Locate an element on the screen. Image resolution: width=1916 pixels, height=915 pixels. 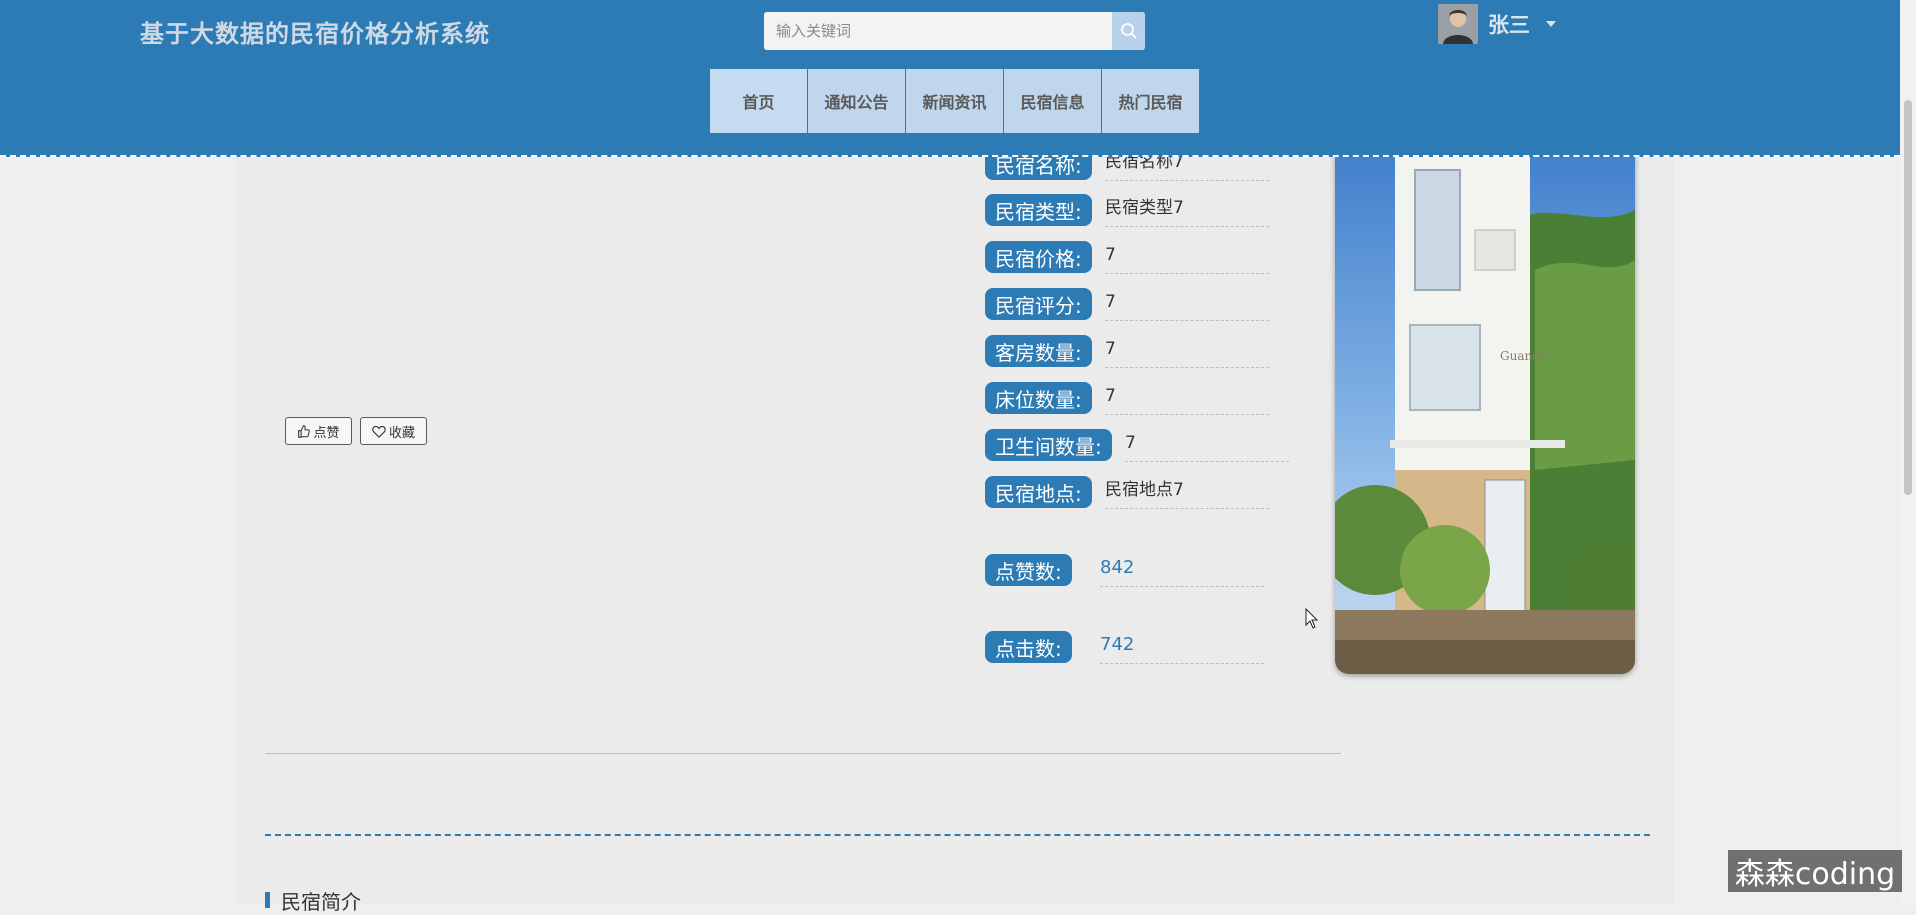
user-menu: 张三 is located at coordinates (1497, 24).